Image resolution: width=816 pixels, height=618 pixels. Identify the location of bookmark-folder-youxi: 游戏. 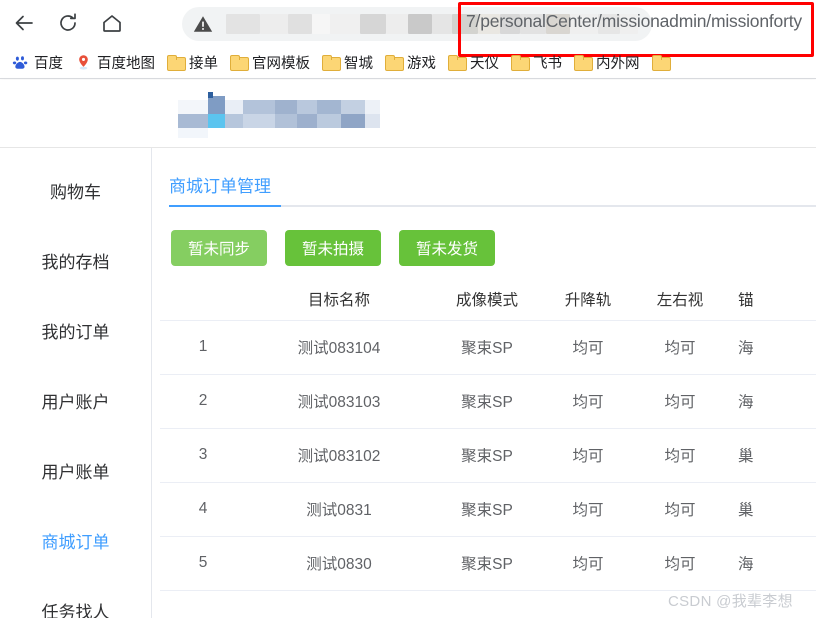
(410, 62).